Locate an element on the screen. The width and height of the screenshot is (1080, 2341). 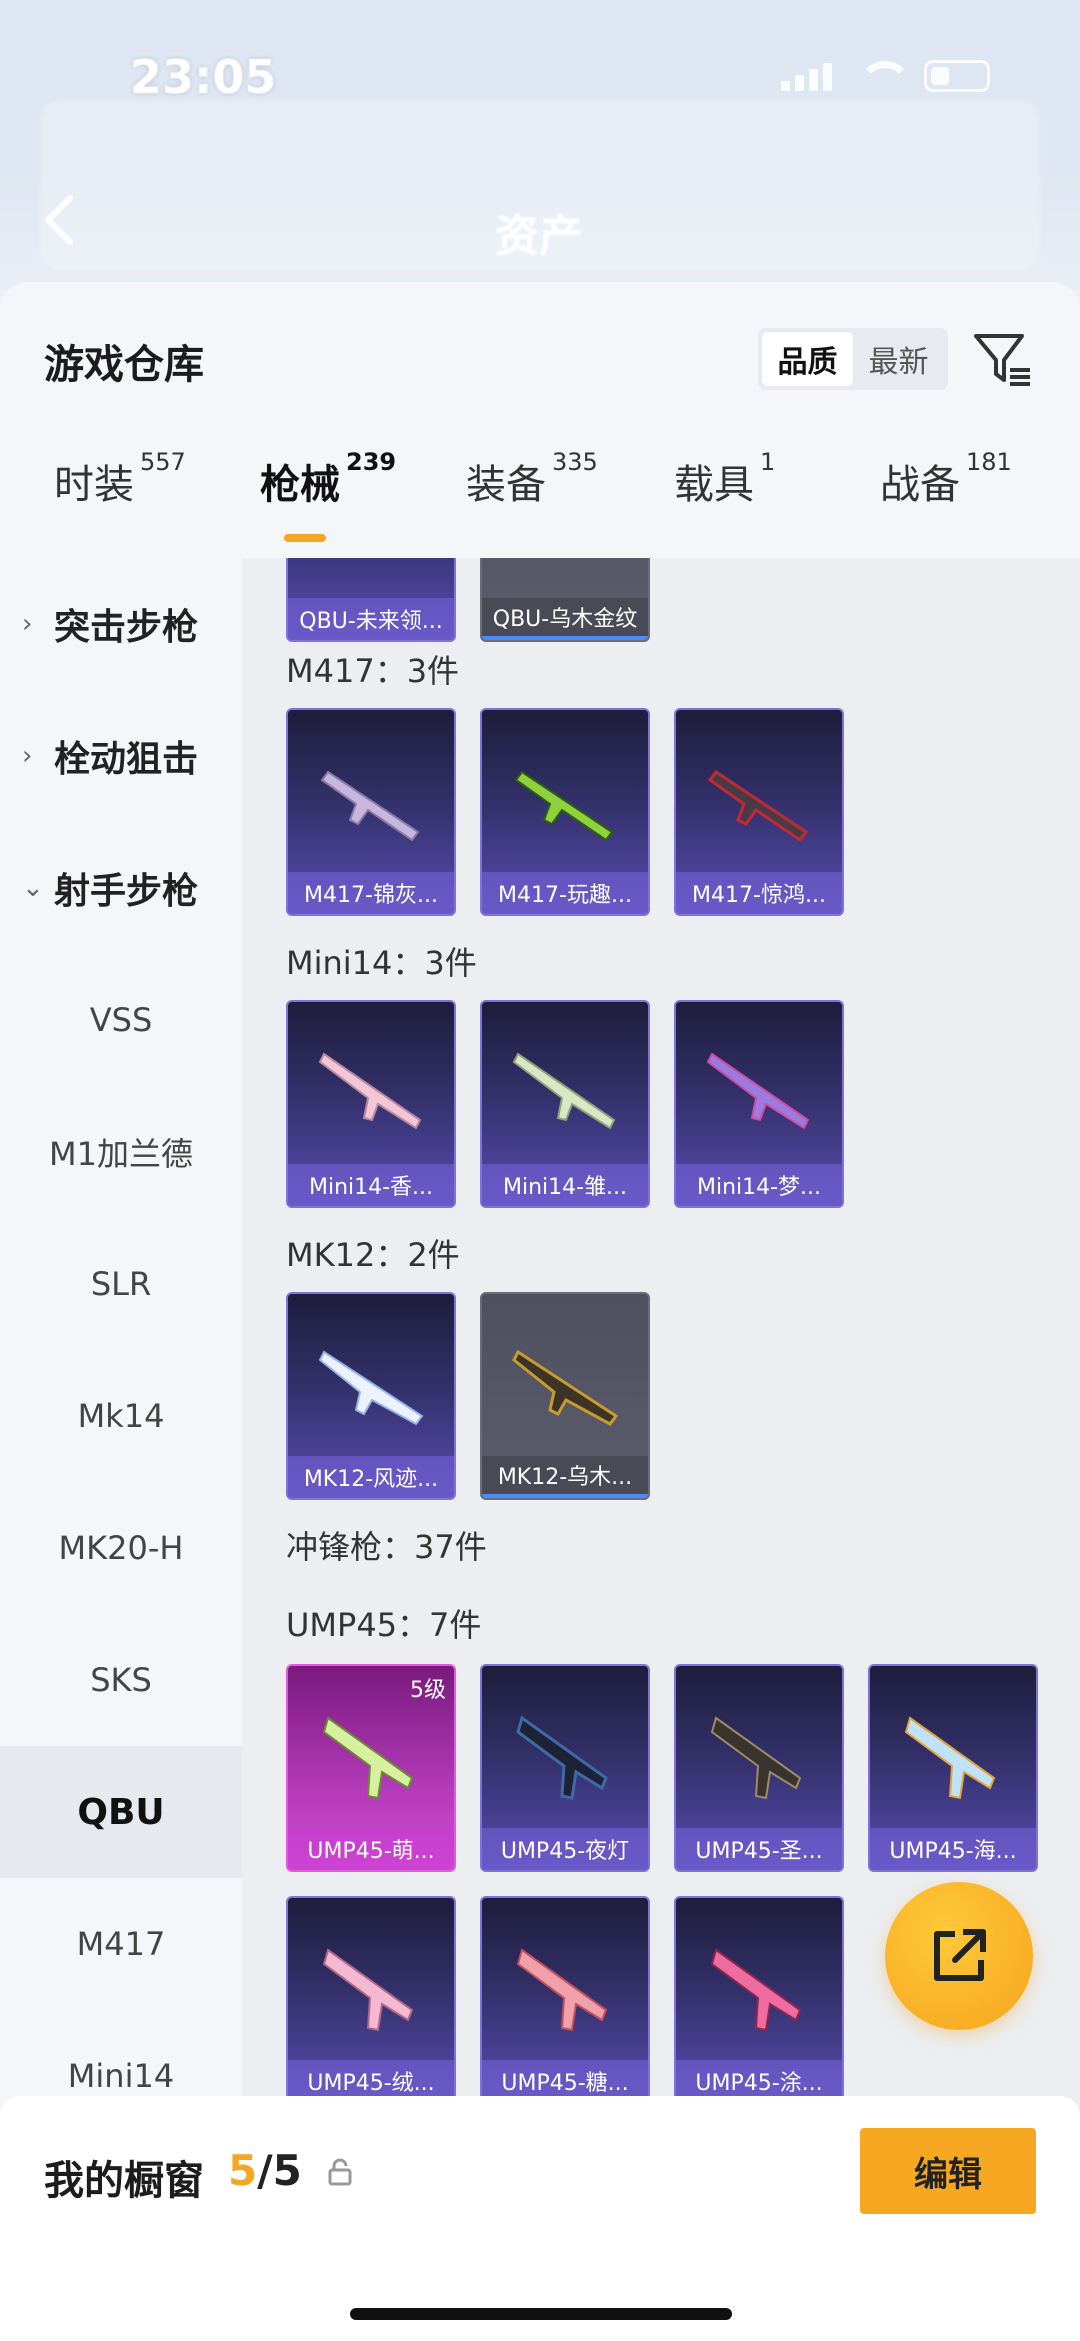
edit-button: 编辑 is located at coordinates (948, 2171).